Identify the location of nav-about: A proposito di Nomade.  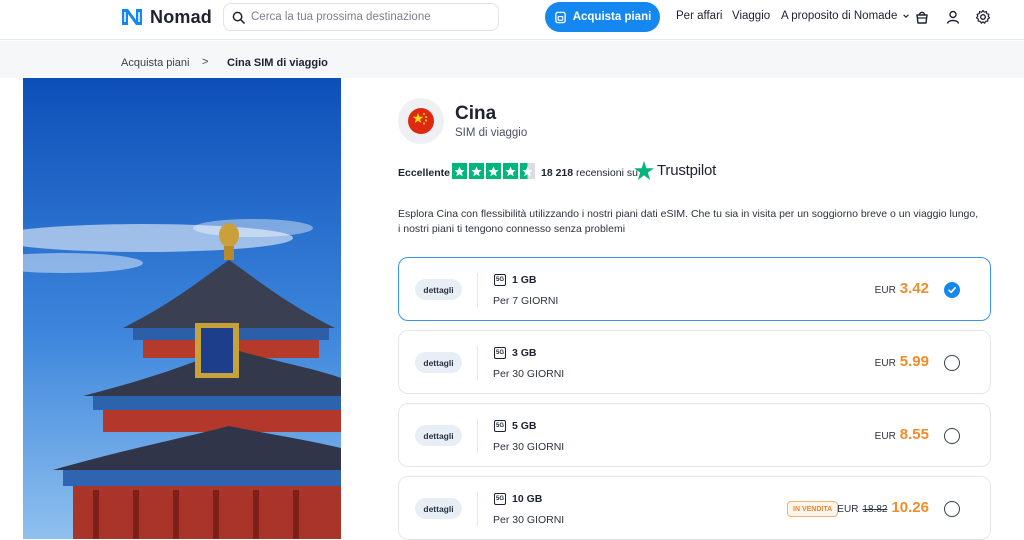
(845, 16).